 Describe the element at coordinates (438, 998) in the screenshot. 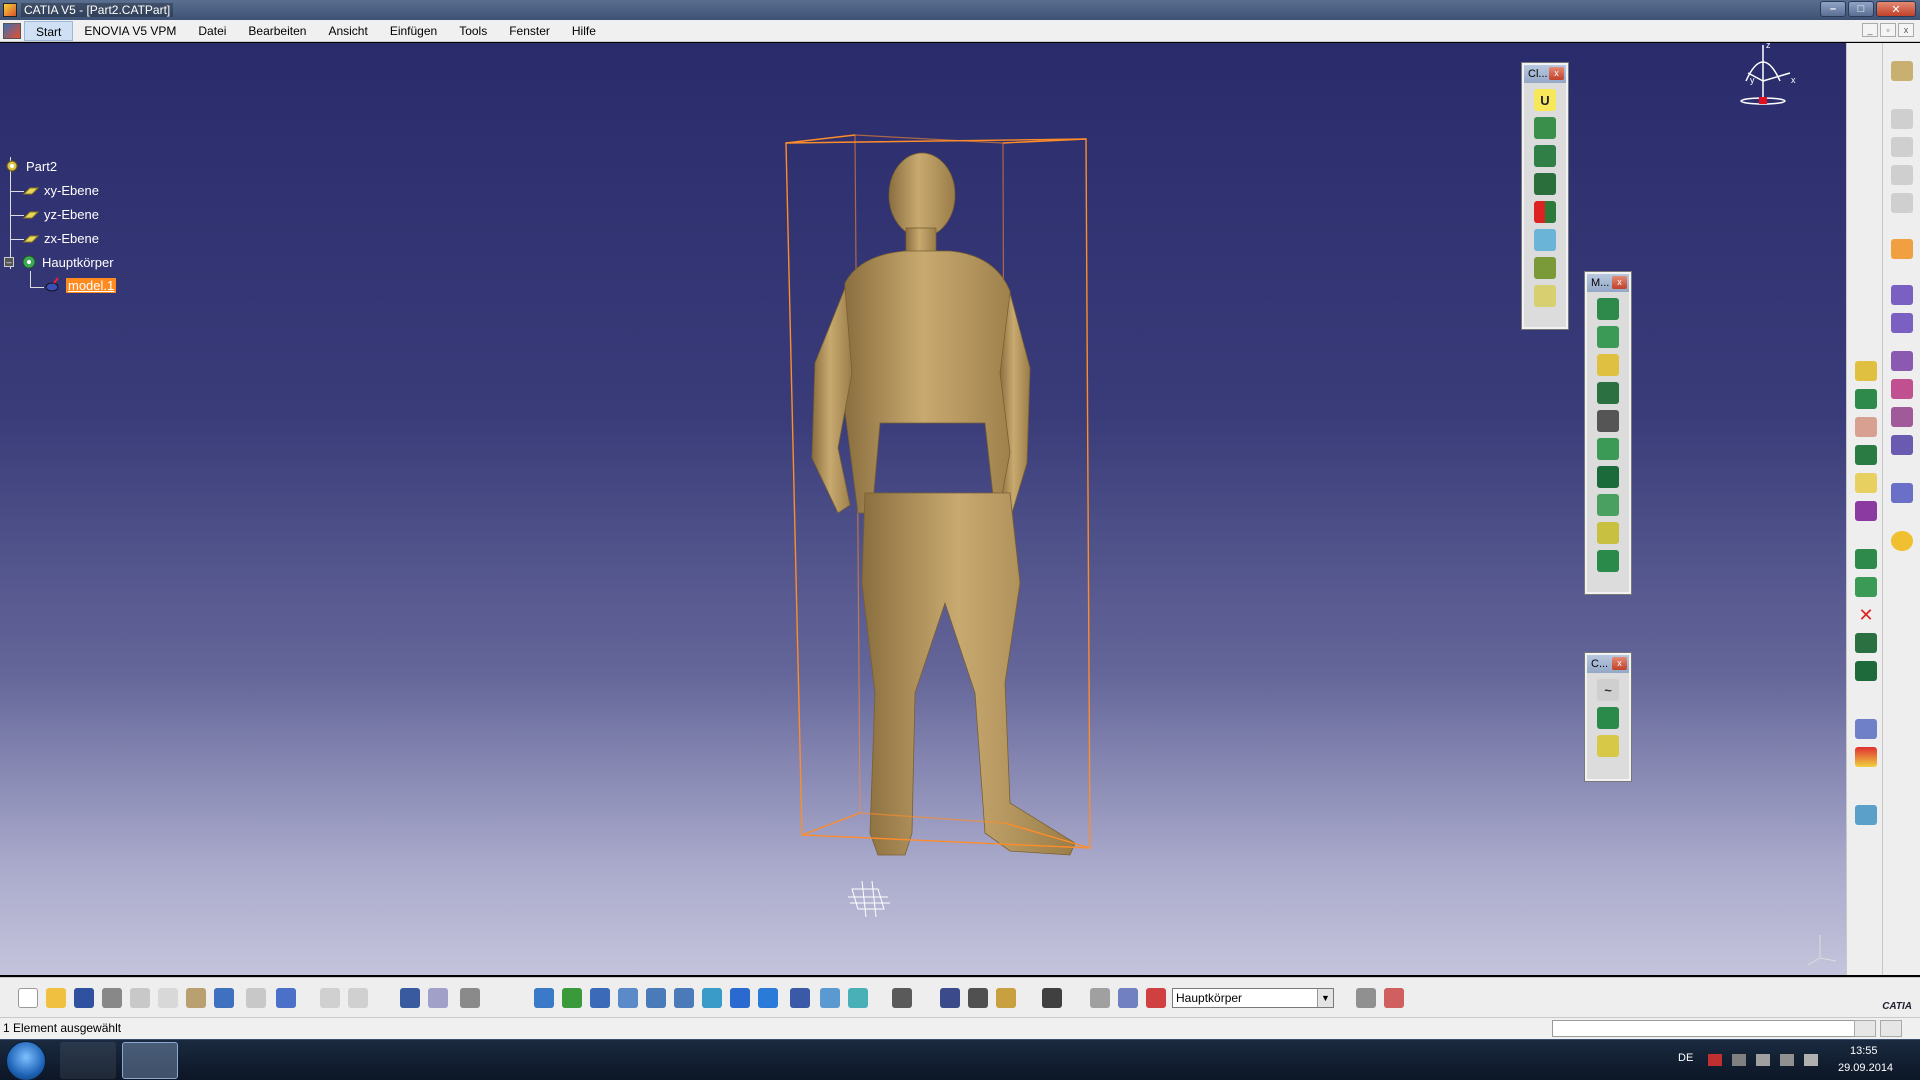

I see `catalog-icon` at that location.